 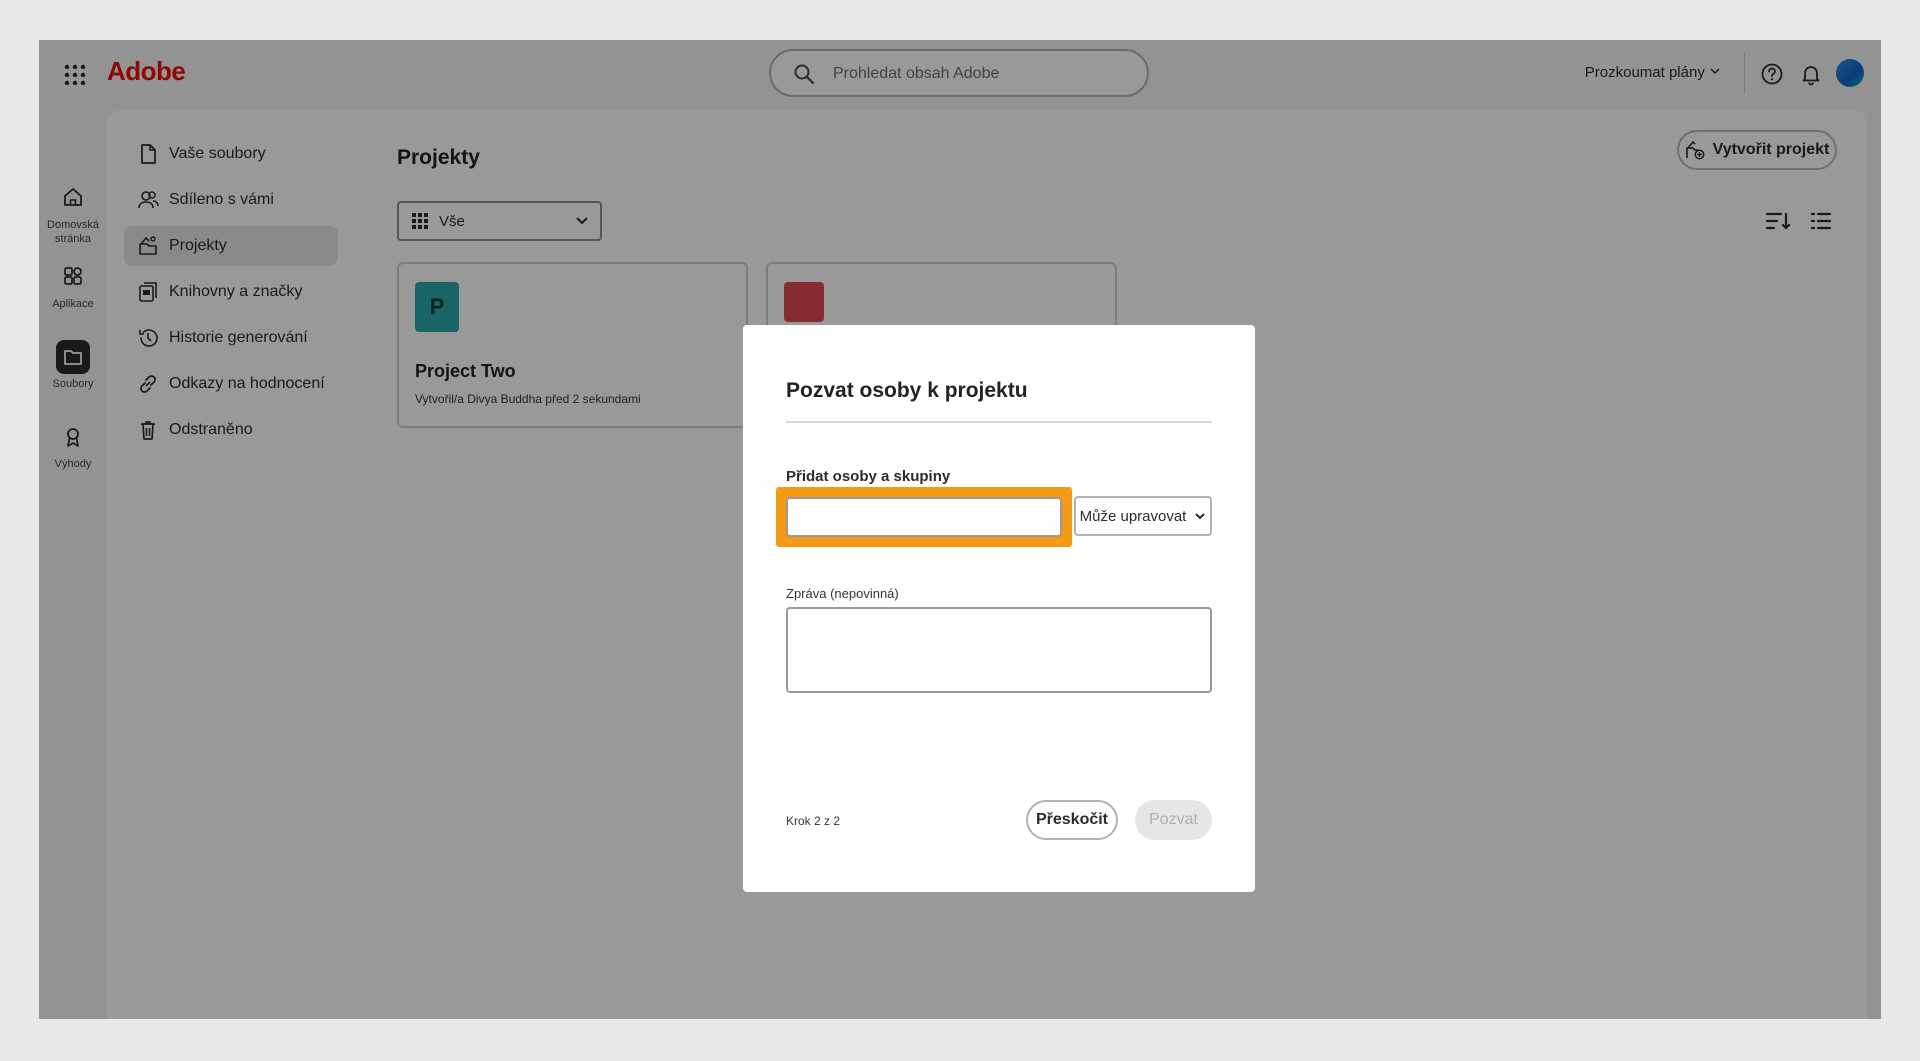 I want to click on permission-label: Může upravovat, so click(x=1133, y=516).